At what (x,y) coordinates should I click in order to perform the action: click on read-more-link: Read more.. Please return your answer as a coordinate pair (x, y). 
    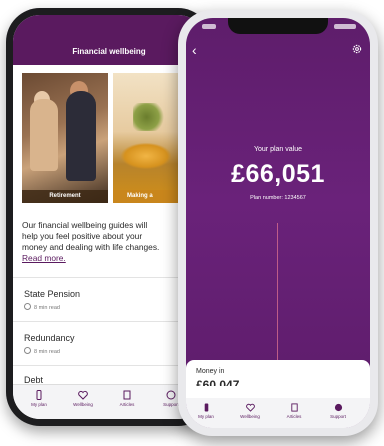
    Looking at the image, I should click on (112, 258).